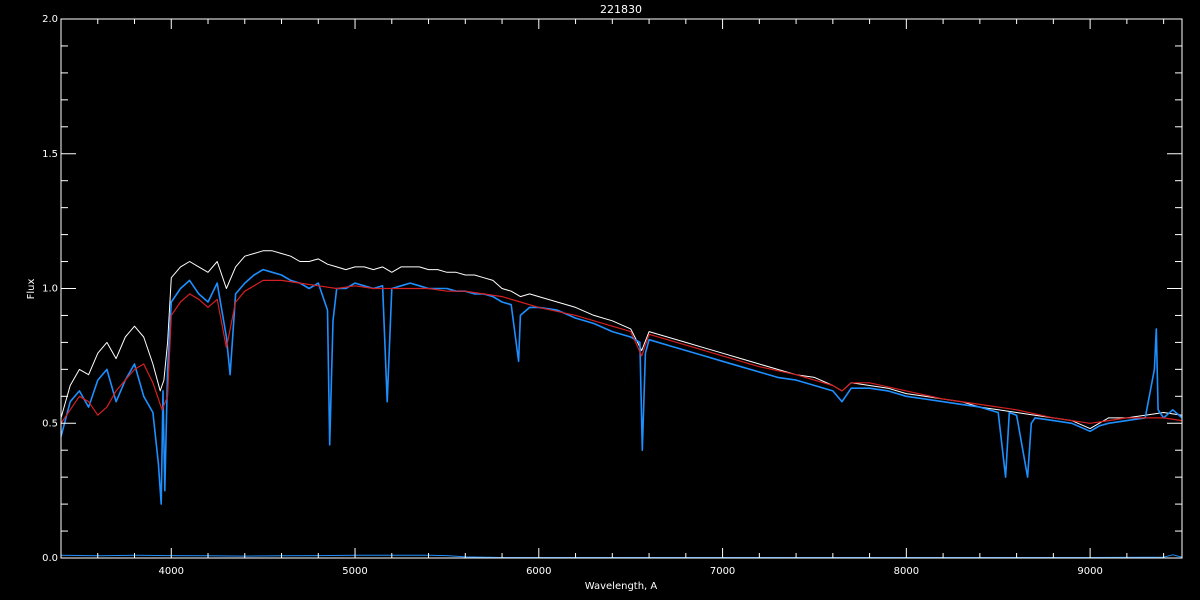 The height and width of the screenshot is (600, 1200). What do you see at coordinates (31, 289) in the screenshot?
I see `y-axis-title: Flux` at bounding box center [31, 289].